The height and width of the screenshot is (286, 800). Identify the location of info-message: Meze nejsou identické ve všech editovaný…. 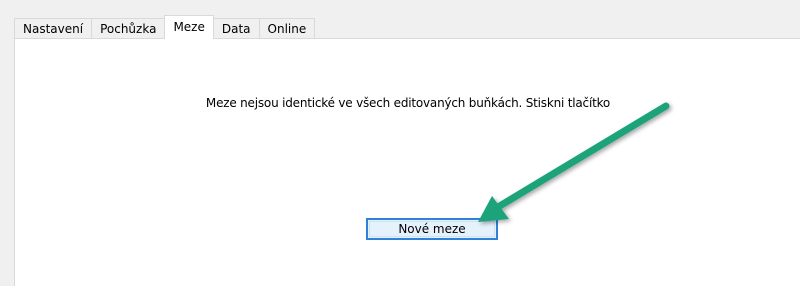
(408, 103).